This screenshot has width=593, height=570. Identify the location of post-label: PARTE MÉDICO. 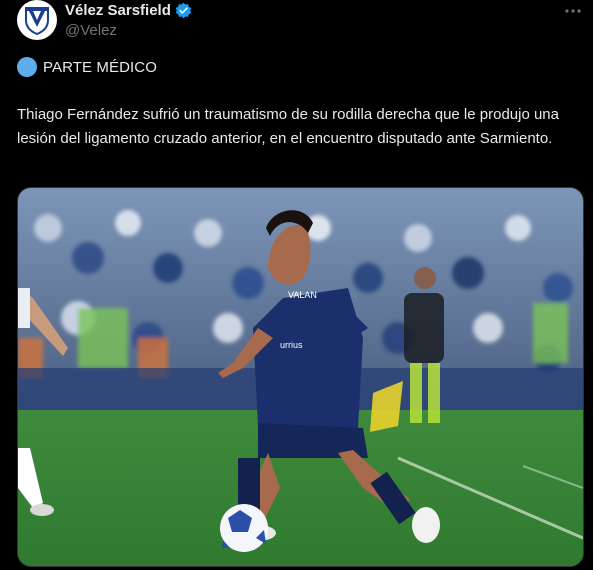
(87, 67).